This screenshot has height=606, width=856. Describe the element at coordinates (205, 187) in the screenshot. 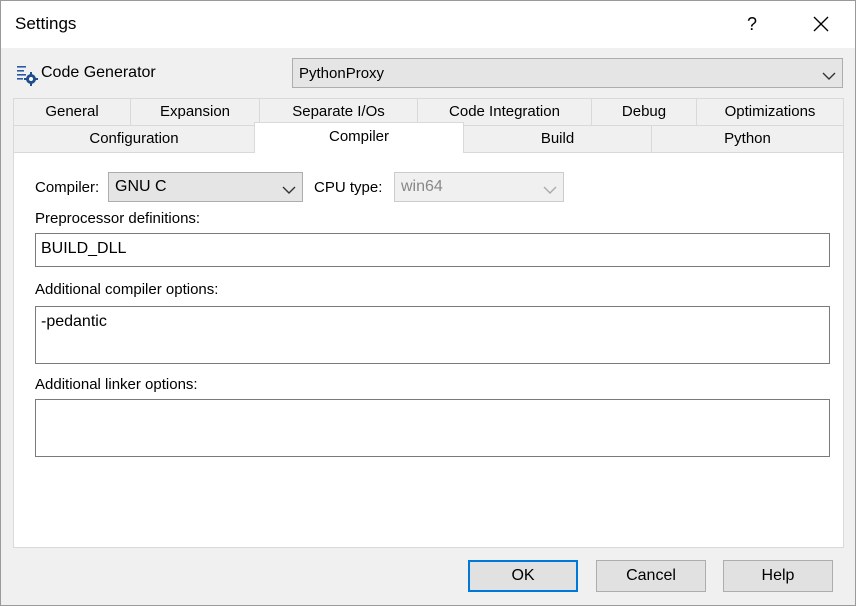

I see `compiler-select: GNU C` at that location.